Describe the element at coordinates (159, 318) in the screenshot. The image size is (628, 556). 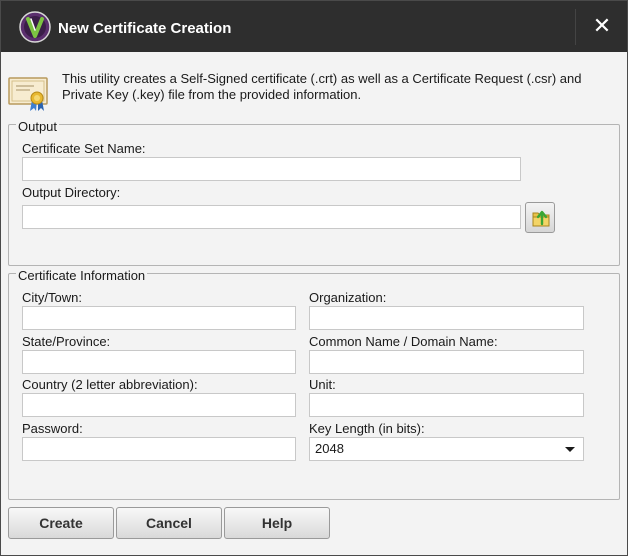
I see `city-input` at that location.